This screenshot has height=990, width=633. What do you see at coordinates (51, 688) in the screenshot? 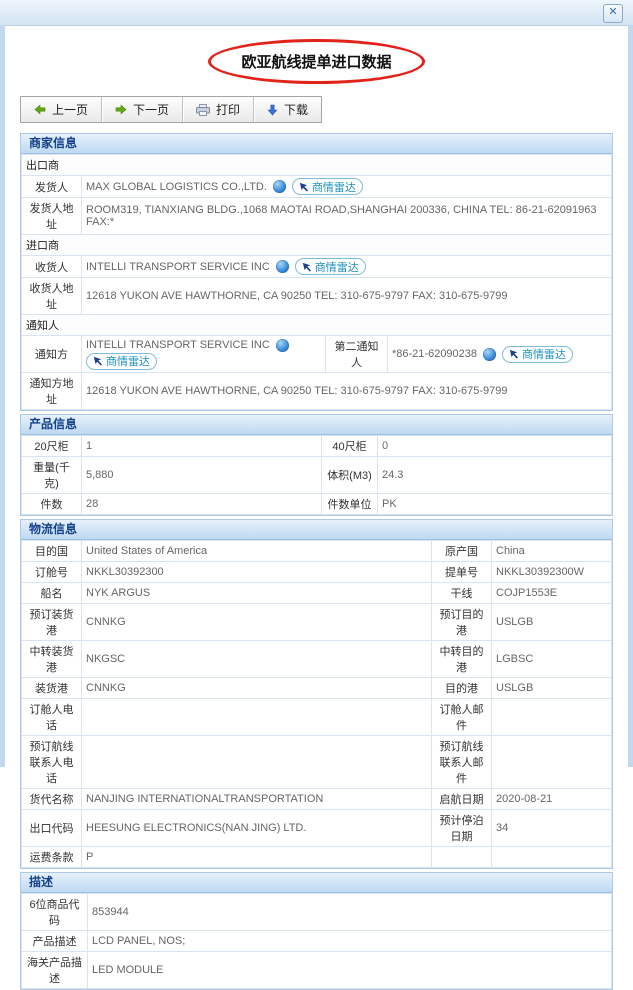
I see `field-label: 装货港` at bounding box center [51, 688].